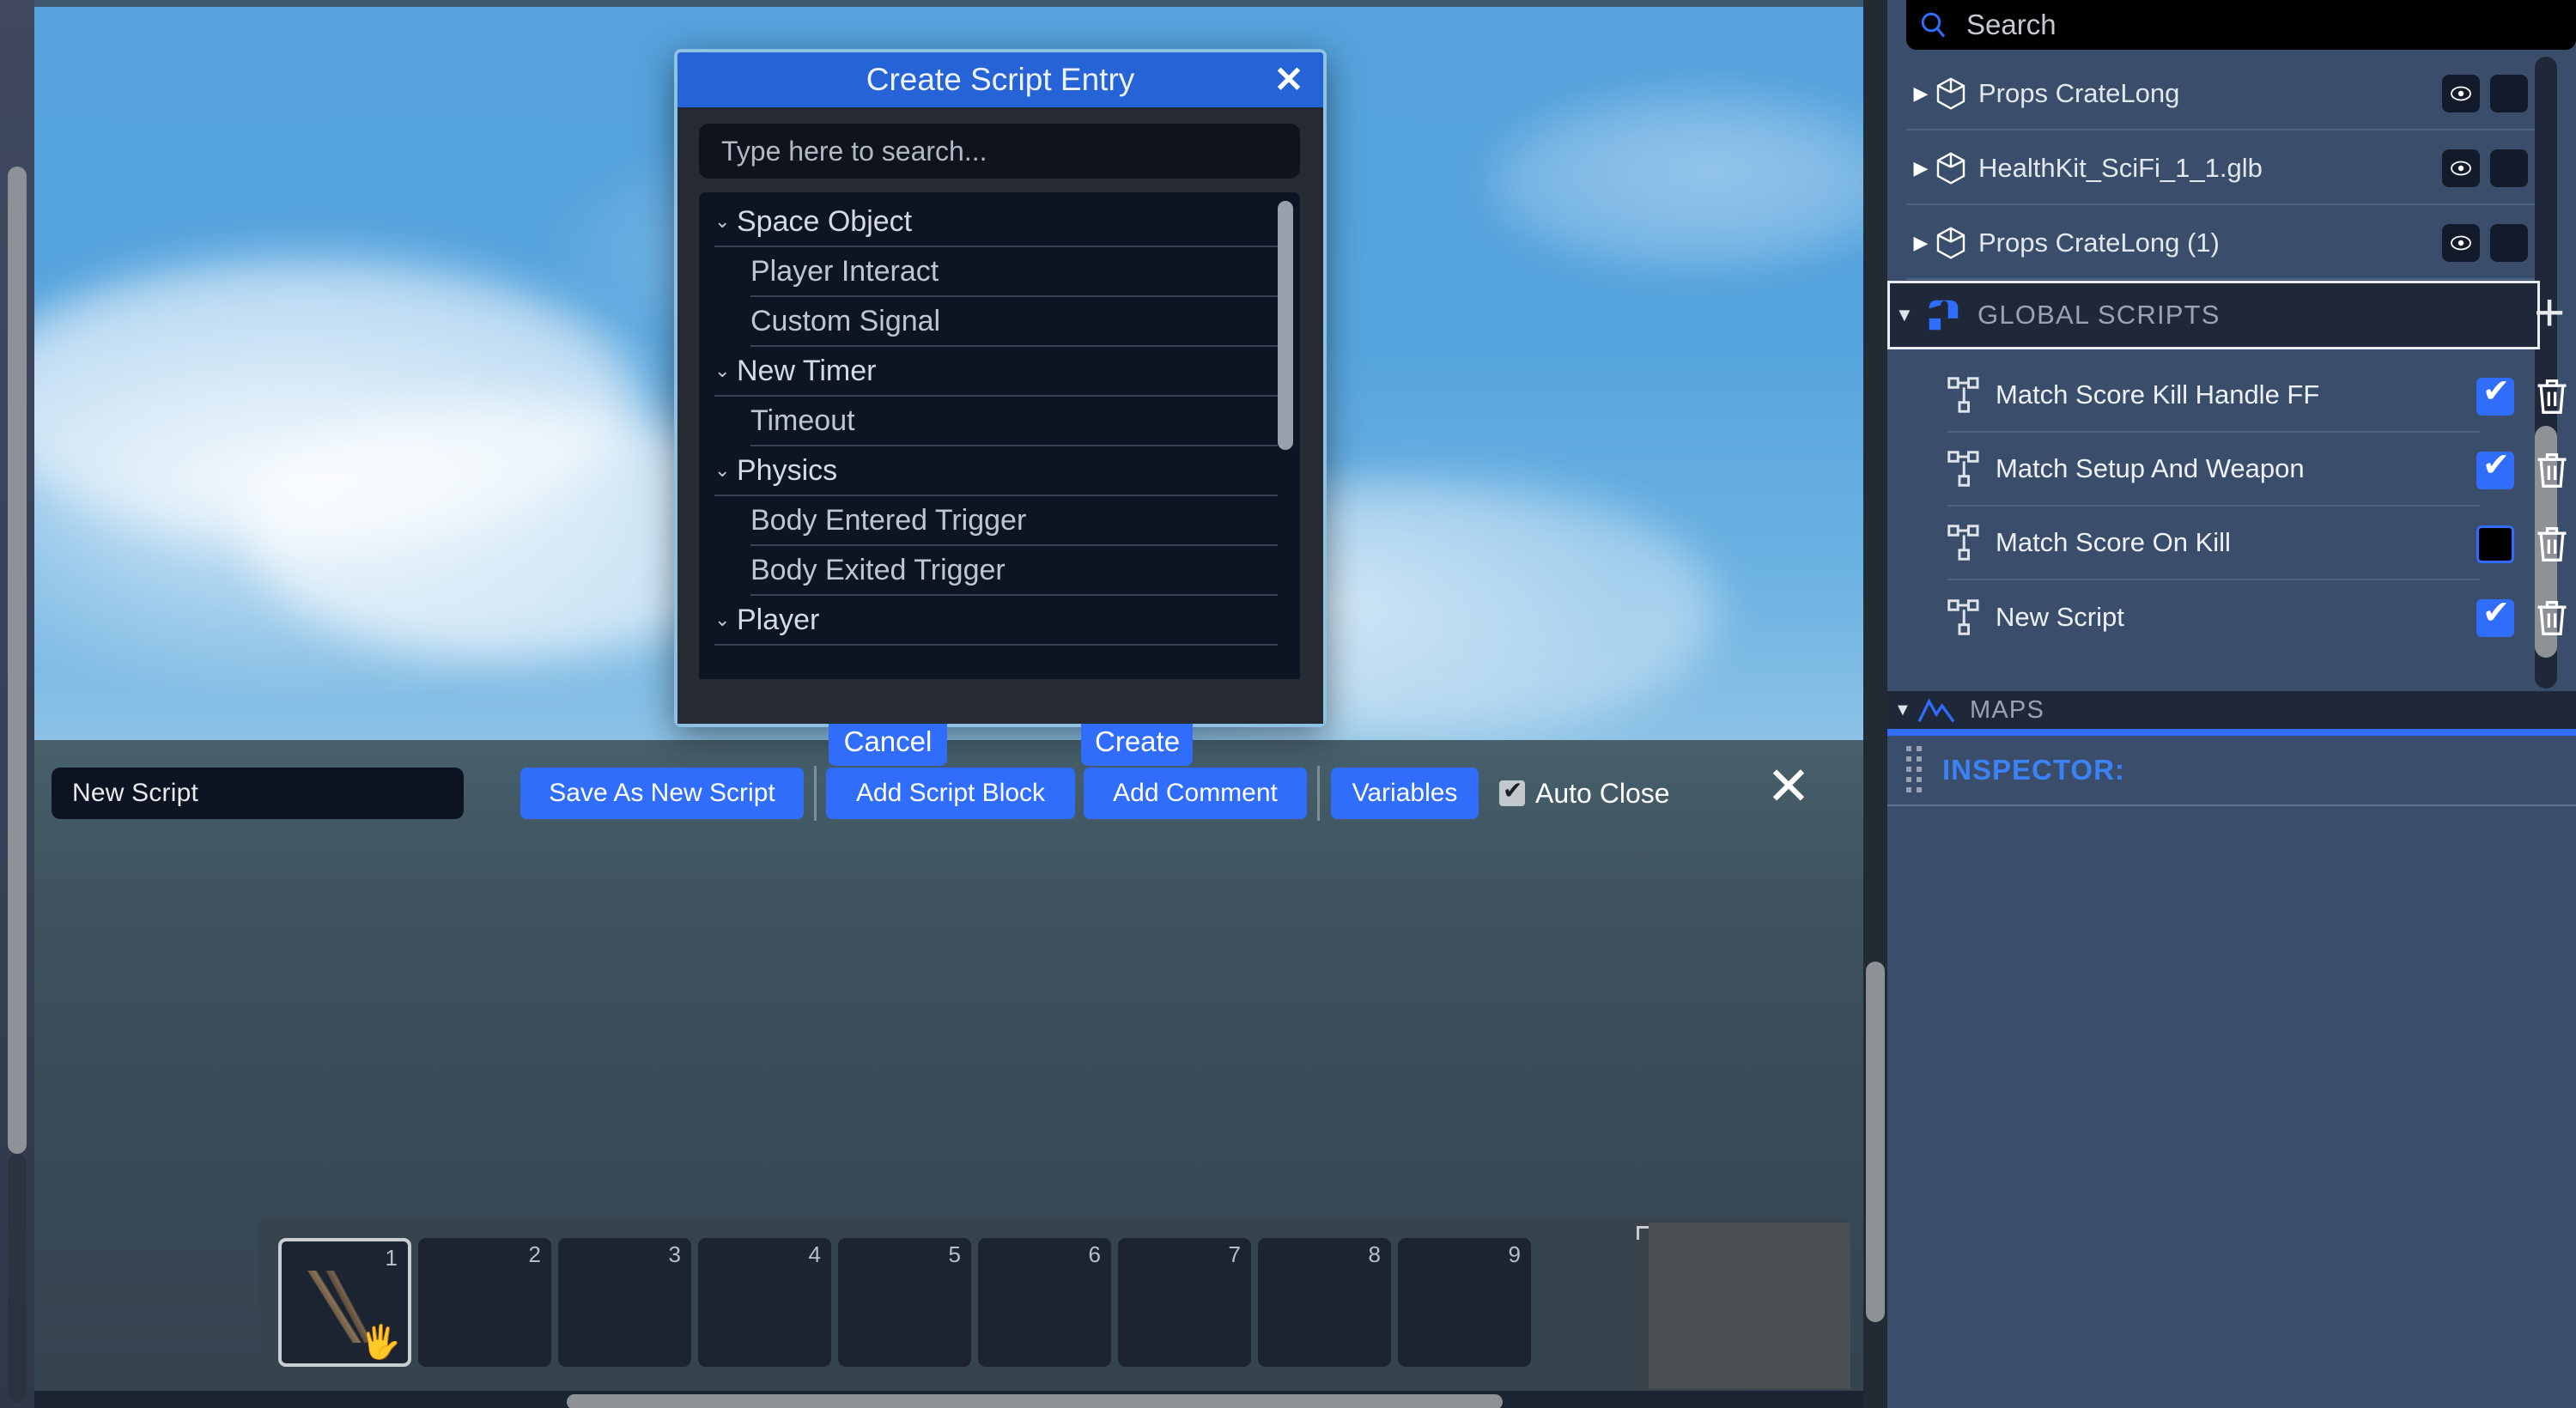  What do you see at coordinates (485, 1302) in the screenshot?
I see `hotbar-slot: 2` at bounding box center [485, 1302].